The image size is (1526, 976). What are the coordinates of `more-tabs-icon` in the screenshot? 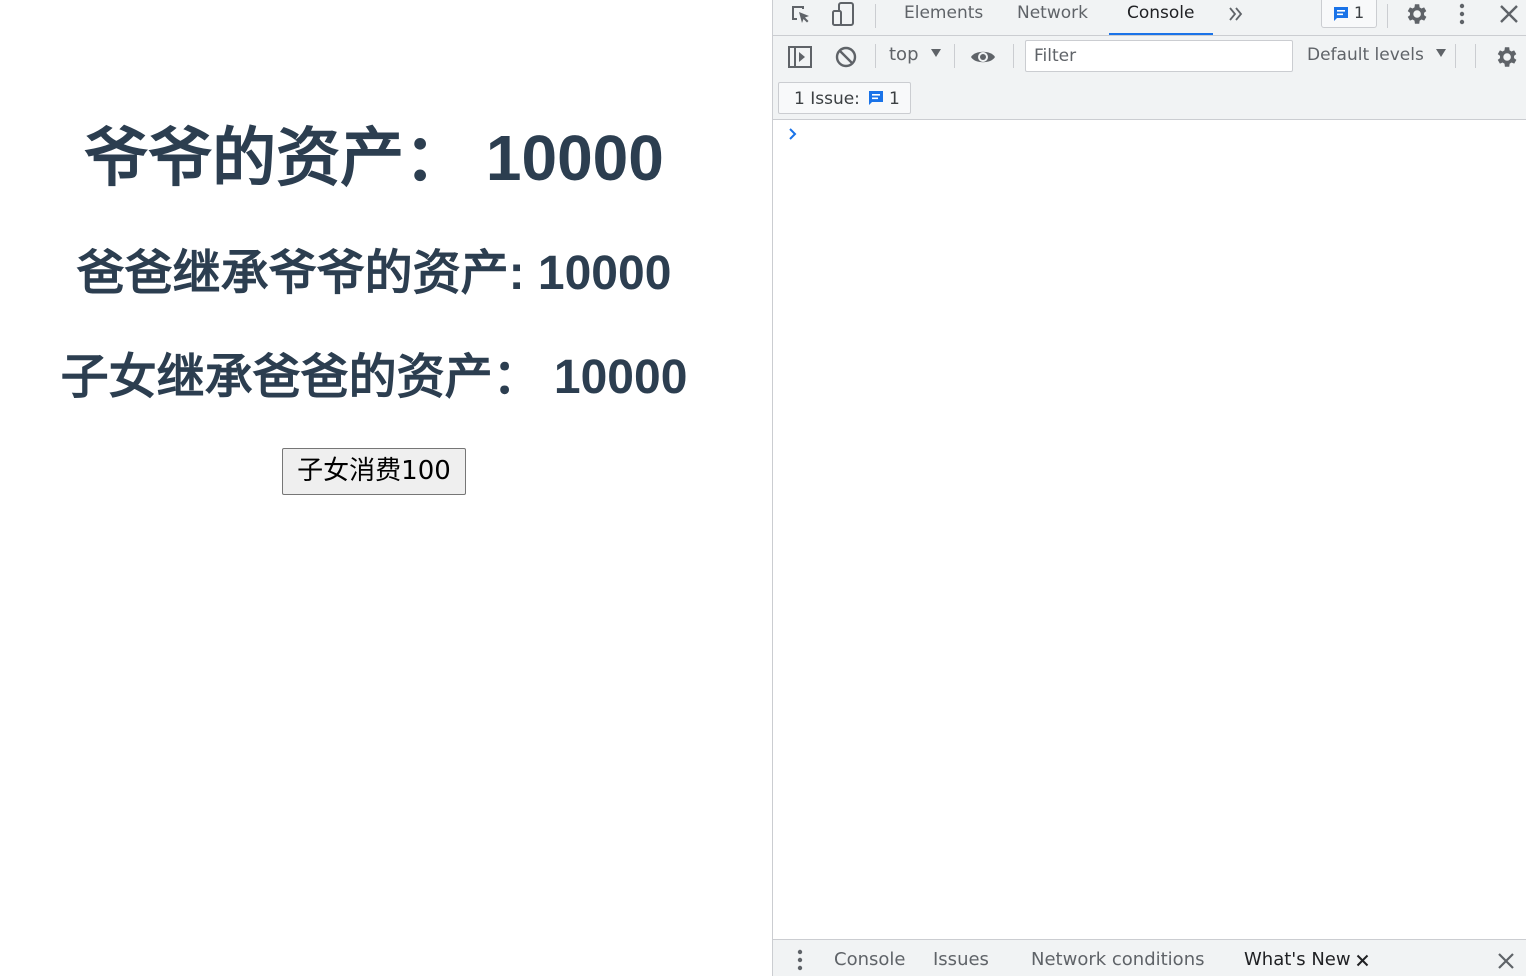 It's located at (1236, 14).